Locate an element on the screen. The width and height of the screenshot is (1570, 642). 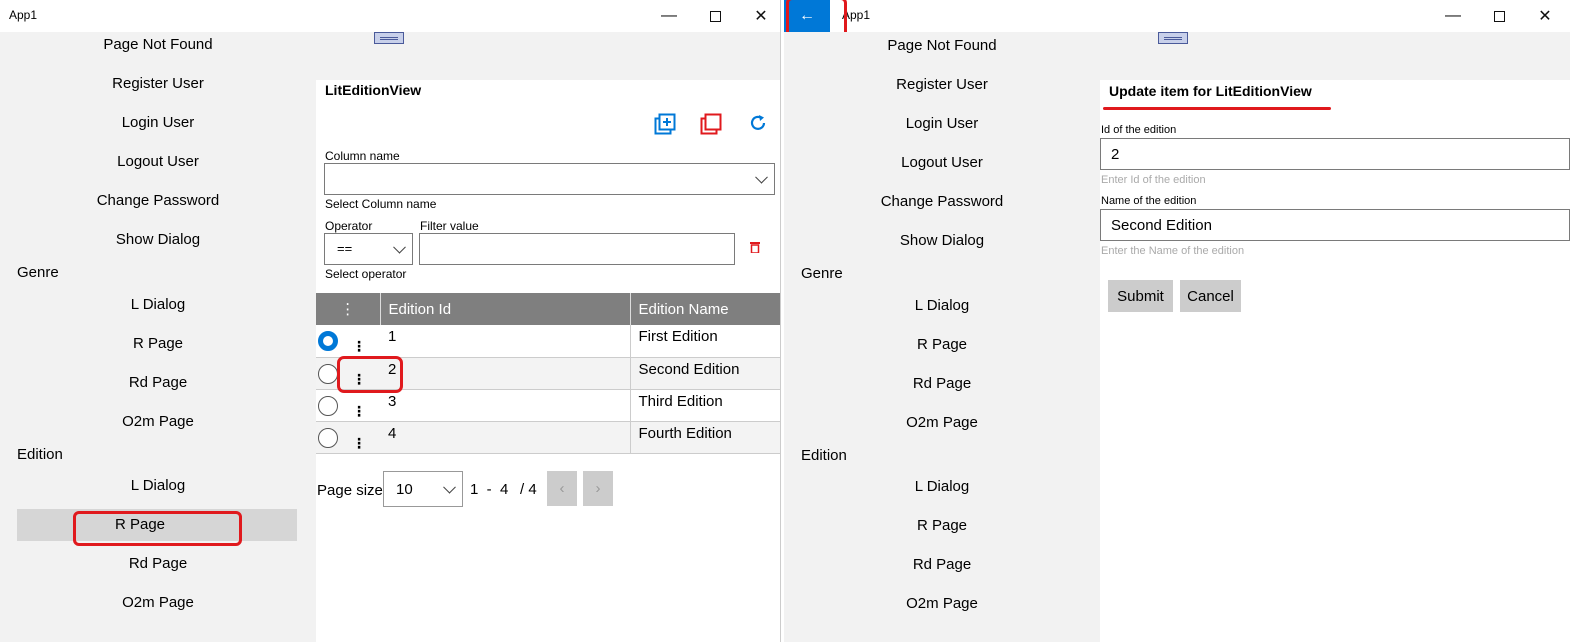
submit-button: Submit is located at coordinates (1140, 296).